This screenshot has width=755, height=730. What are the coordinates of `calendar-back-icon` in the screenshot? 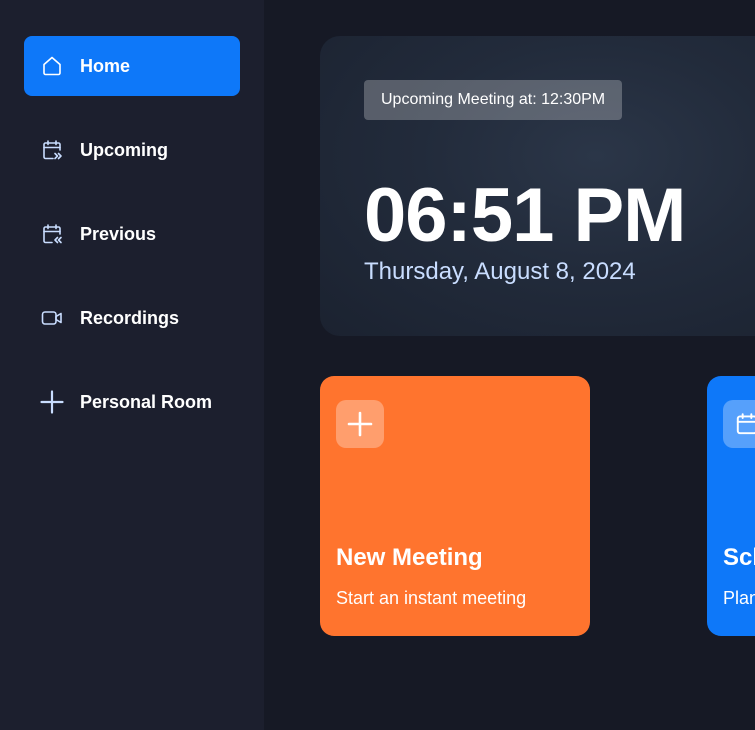 It's located at (52, 234).